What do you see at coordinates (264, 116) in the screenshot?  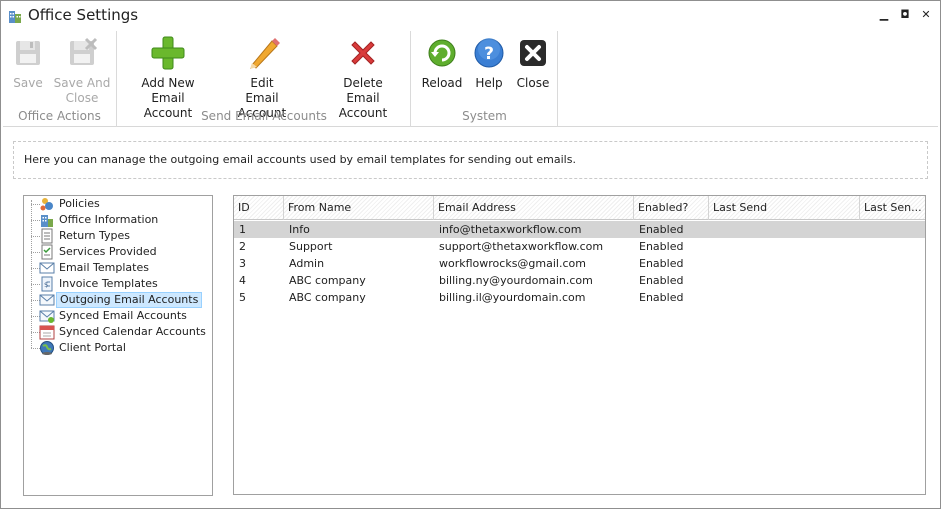 I see `group-label-send-email-accounts: Send Email Accounts` at bounding box center [264, 116].